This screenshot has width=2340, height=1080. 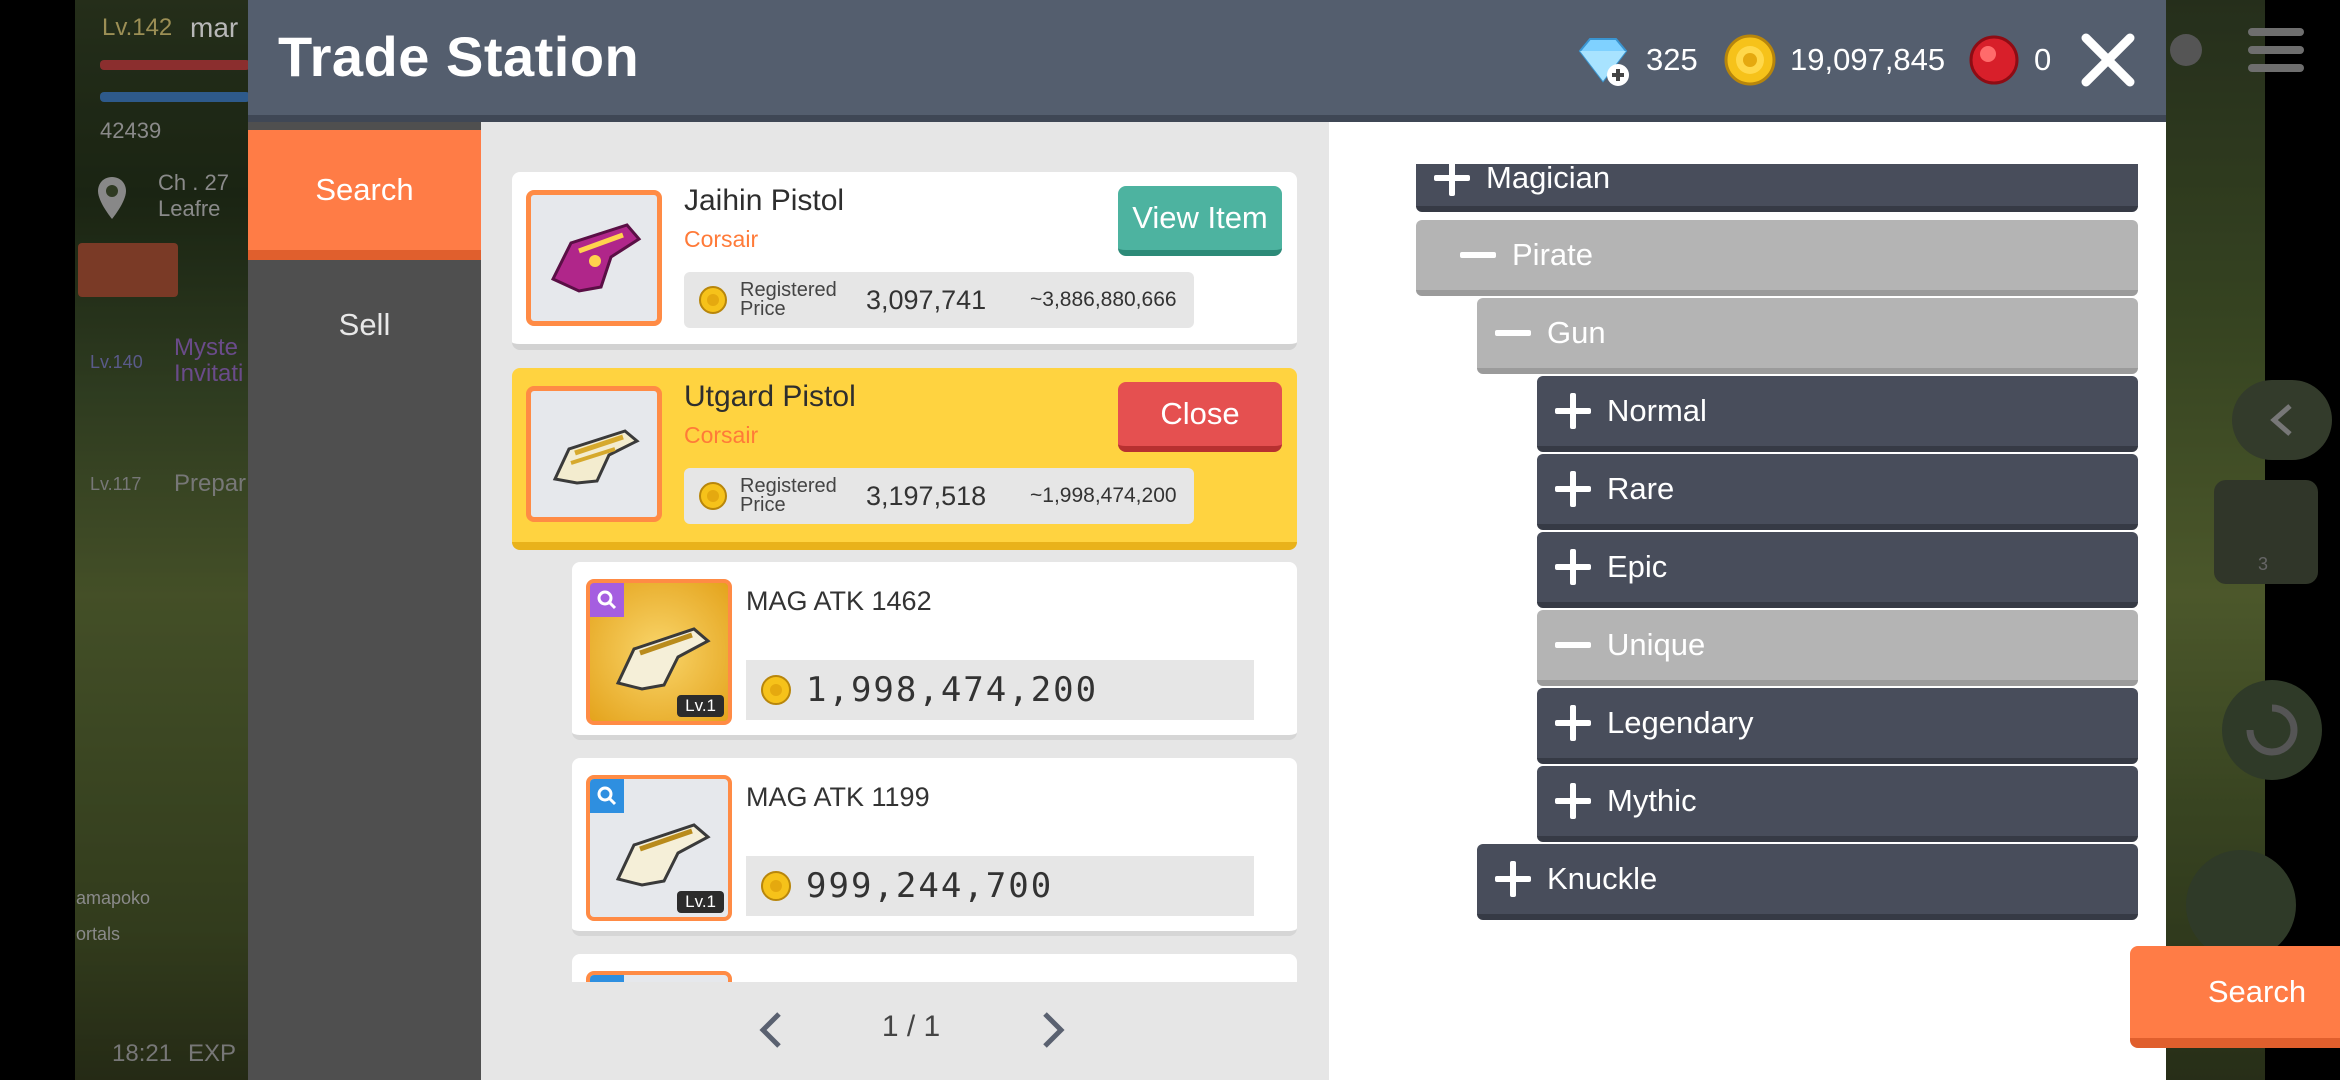 What do you see at coordinates (1200, 221) in the screenshot?
I see `view-item-button: View Item` at bounding box center [1200, 221].